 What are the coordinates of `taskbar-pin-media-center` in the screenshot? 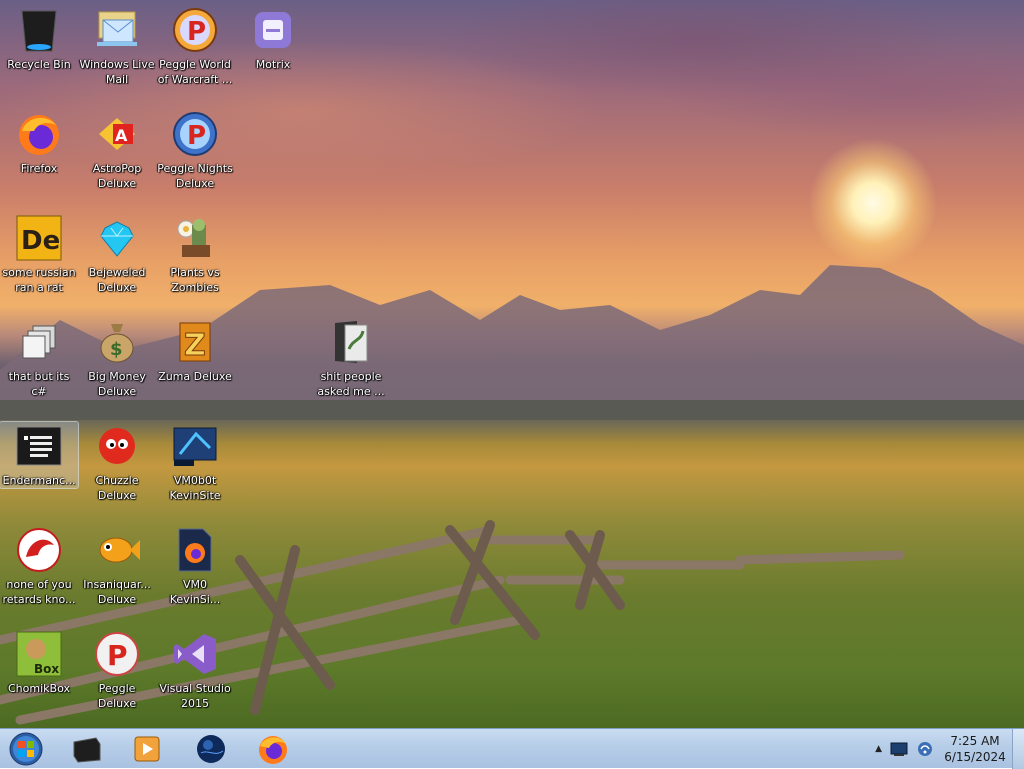 It's located at (87, 749).